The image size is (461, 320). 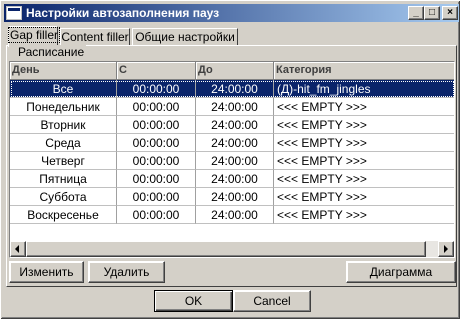 I want to click on maximize-button: □, so click(x=432, y=13).